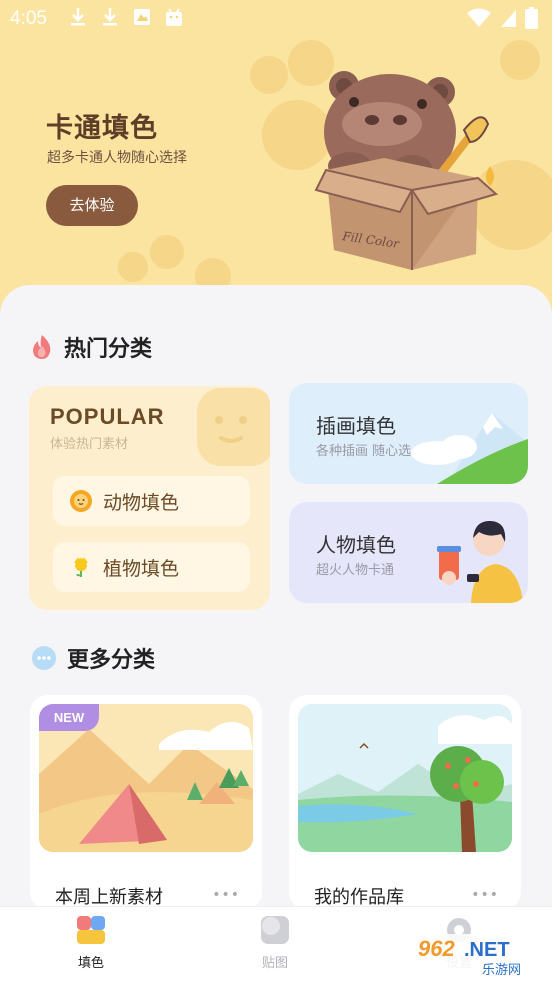  I want to click on illustration-coloring-subtitle: 各种插画 随心选, so click(364, 451).